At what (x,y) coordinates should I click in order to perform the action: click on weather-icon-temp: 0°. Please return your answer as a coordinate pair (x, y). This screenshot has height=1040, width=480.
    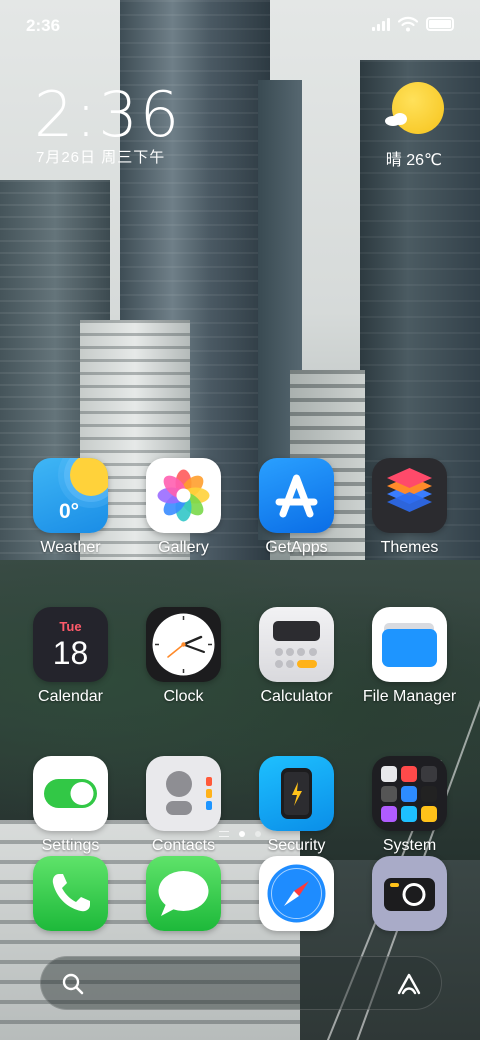
    Looking at the image, I should click on (69, 511).